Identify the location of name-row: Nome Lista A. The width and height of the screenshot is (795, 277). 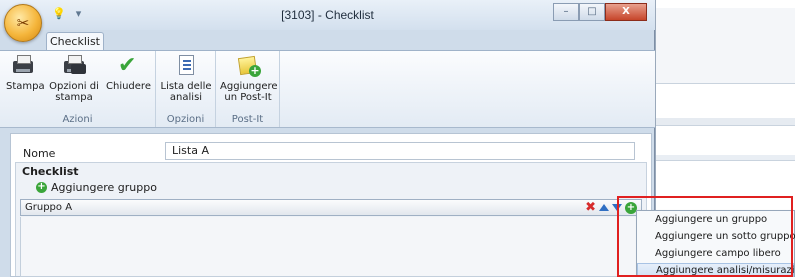
(331, 151).